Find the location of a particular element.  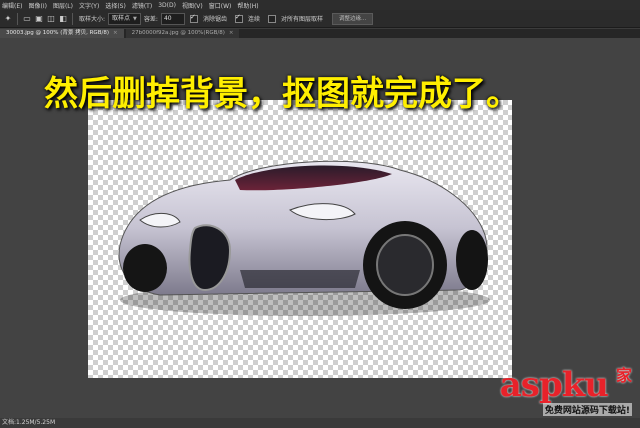

chevron-down-icon: ▼ is located at coordinates (135, 18).